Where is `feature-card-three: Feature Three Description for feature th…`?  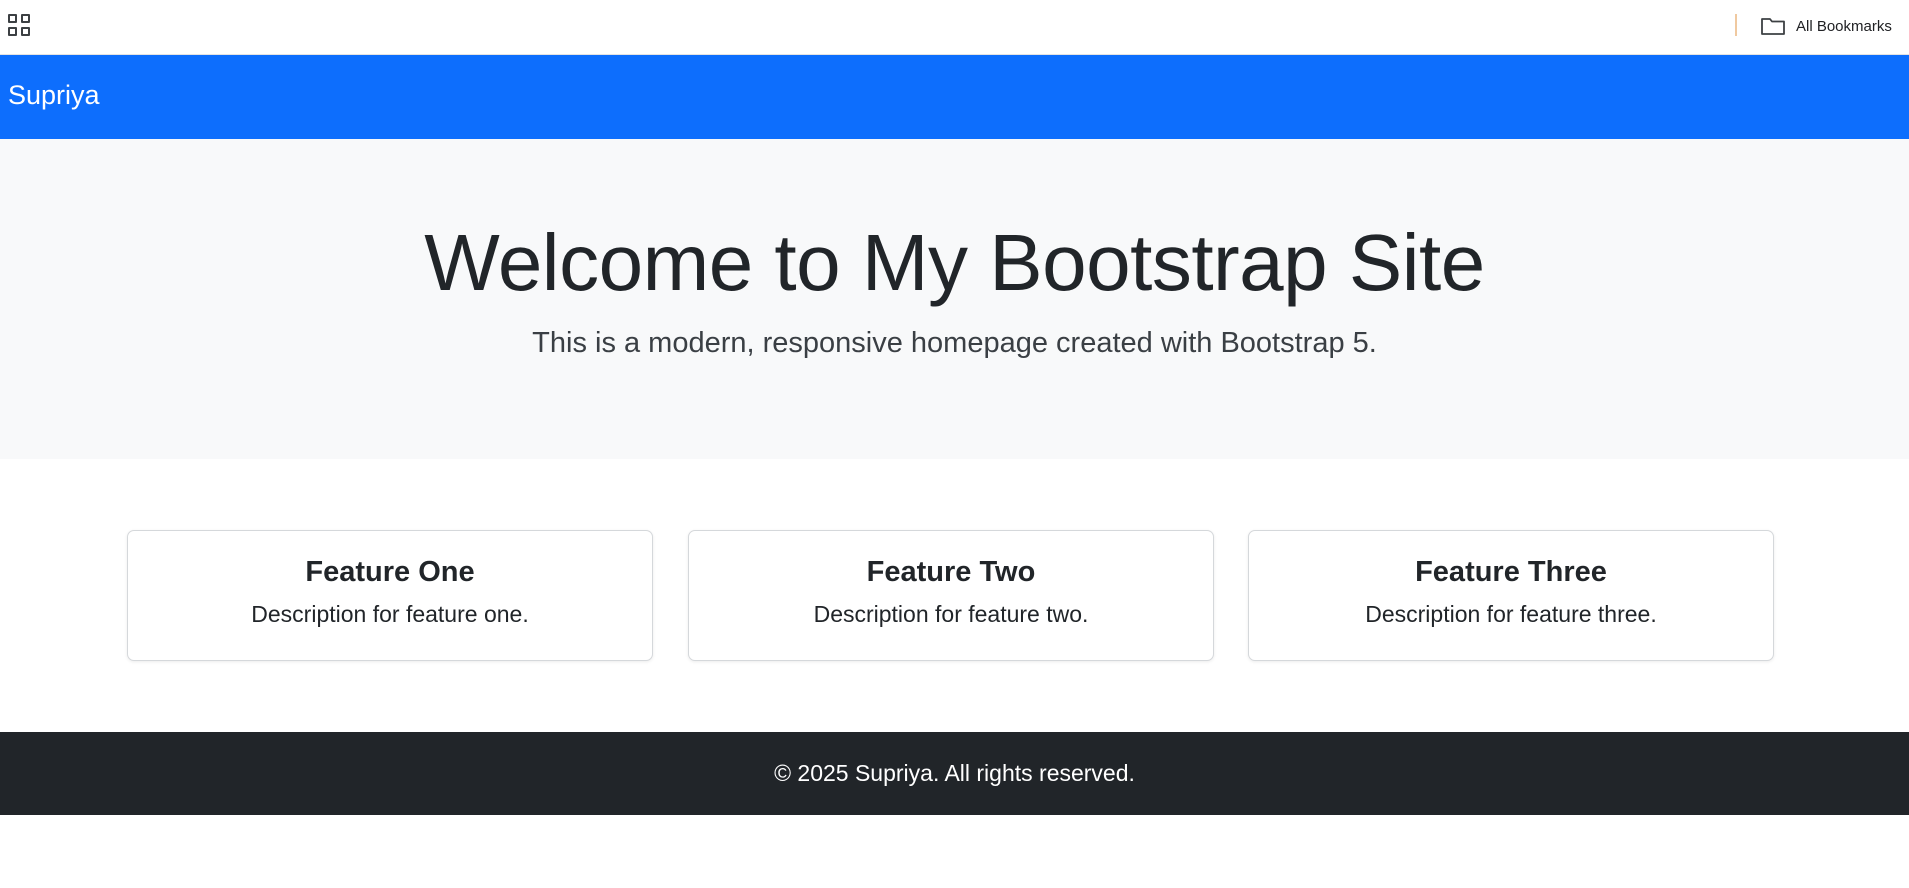 feature-card-three: Feature Three Description for feature th… is located at coordinates (1511, 595).